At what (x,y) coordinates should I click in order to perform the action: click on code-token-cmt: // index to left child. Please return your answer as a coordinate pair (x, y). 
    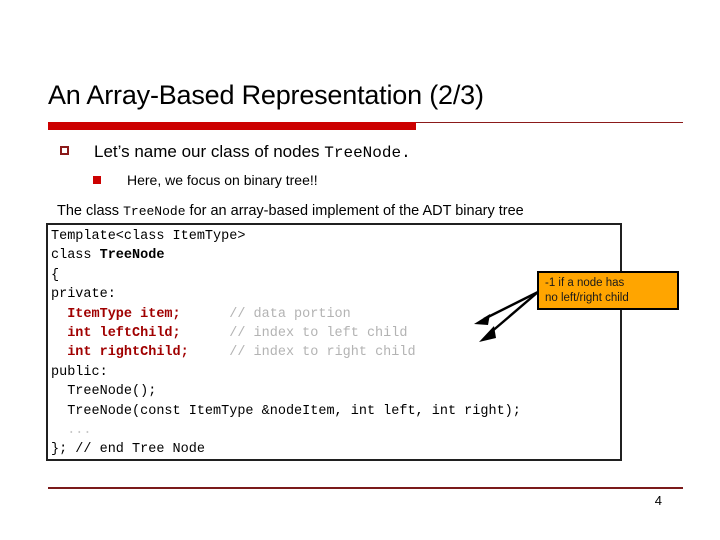
    Looking at the image, I should click on (318, 334).